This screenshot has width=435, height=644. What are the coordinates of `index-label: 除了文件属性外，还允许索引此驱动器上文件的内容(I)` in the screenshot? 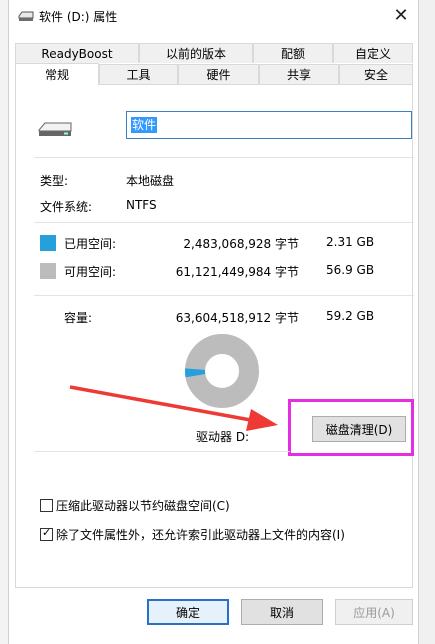 It's located at (200, 535).